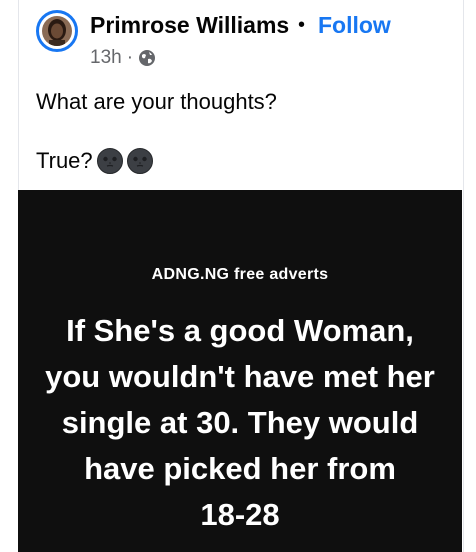 This screenshot has height=552, width=476. What do you see at coordinates (156, 101) in the screenshot?
I see `post-text-line: What are your thoughts?` at bounding box center [156, 101].